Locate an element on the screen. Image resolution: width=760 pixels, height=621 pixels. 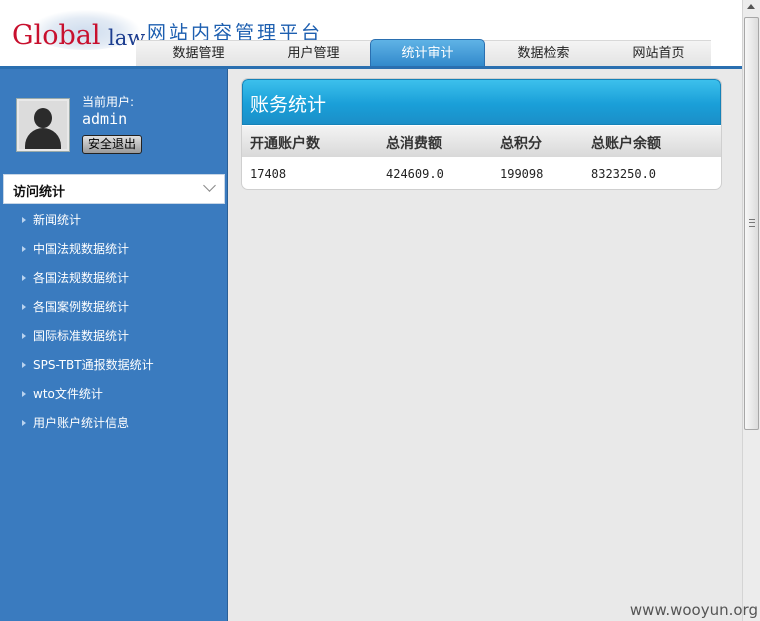
current-user-name: admin is located at coordinates (105, 119).